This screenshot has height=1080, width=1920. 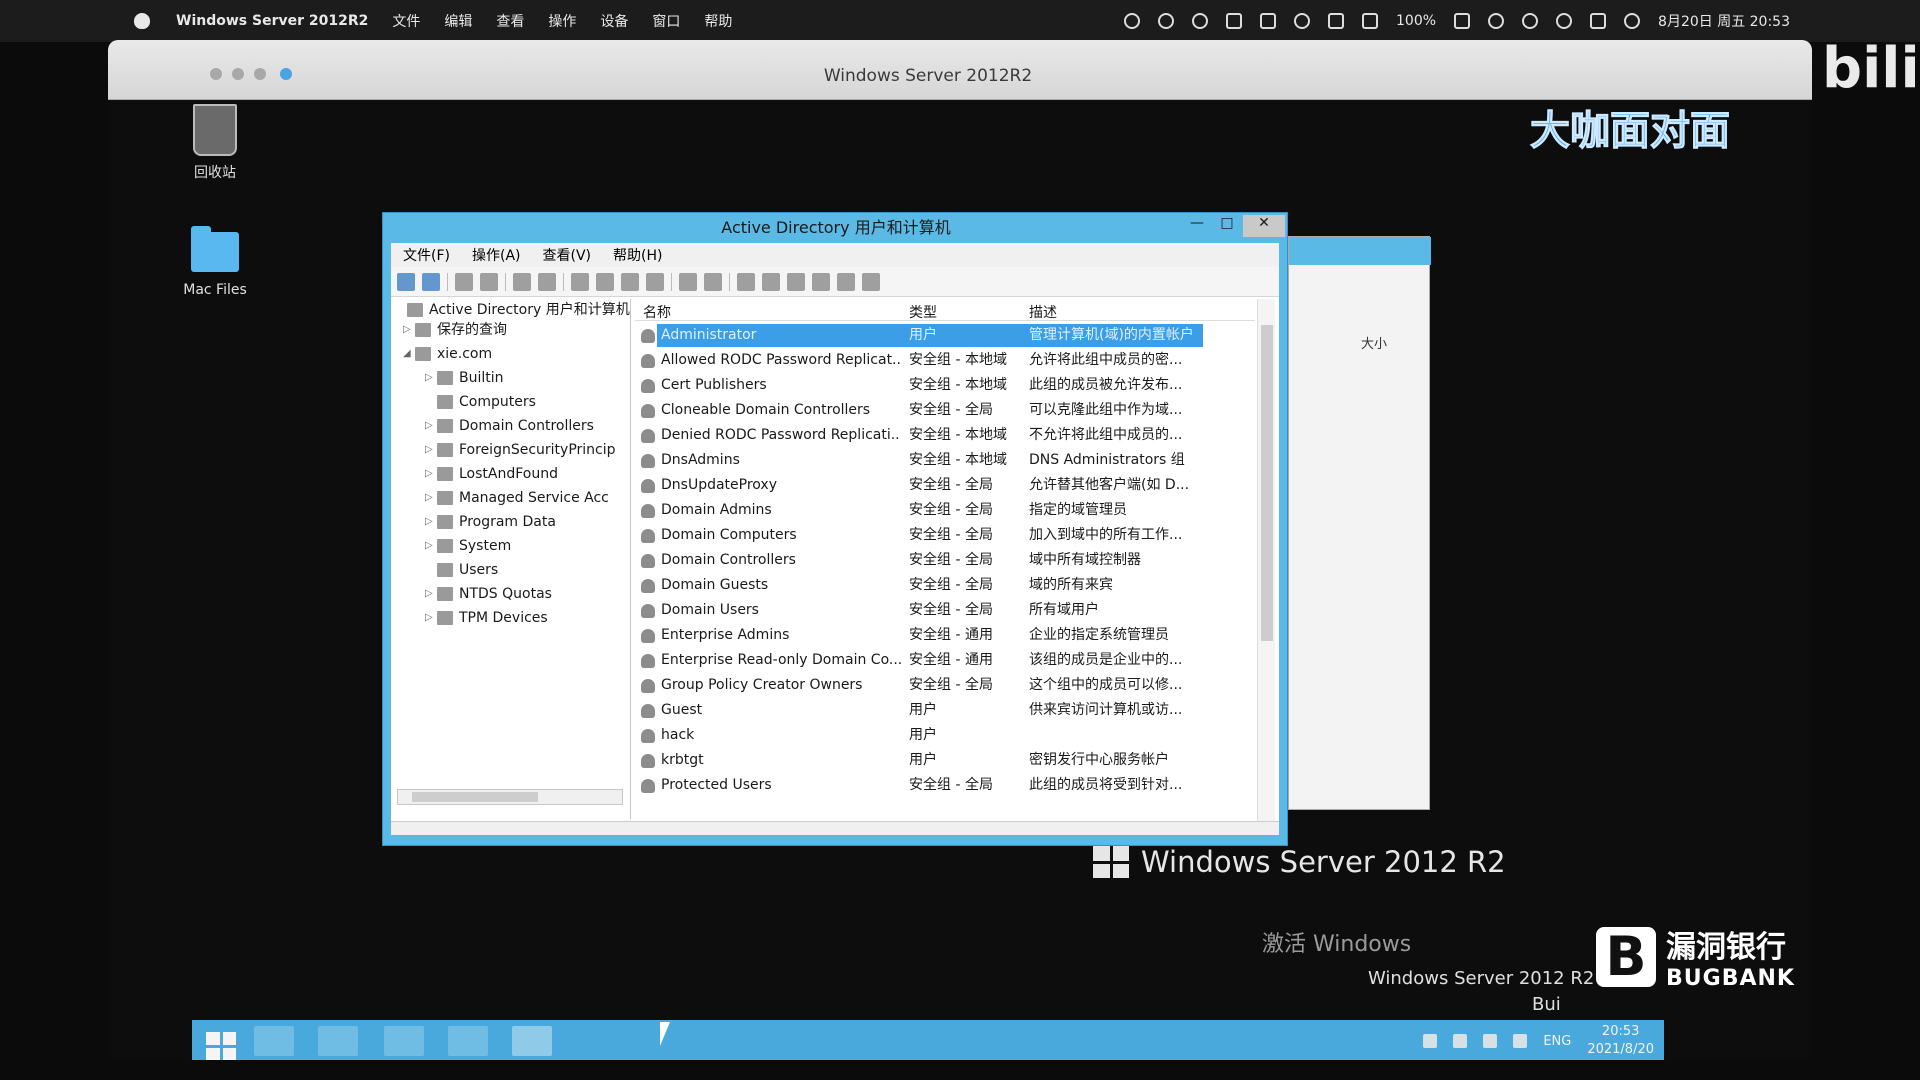 I want to click on battery-icon, so click(x=1462, y=21).